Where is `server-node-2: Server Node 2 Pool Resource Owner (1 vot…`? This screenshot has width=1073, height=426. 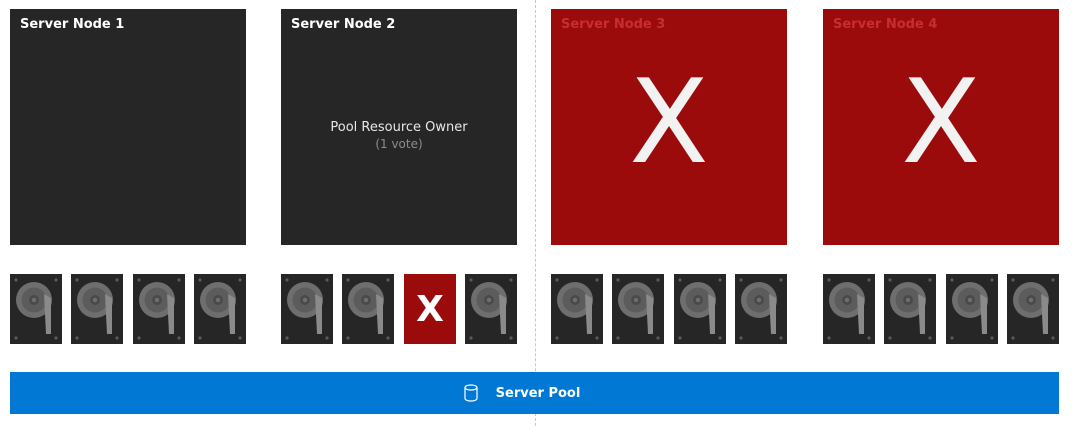 server-node-2: Server Node 2 Pool Resource Owner (1 vot… is located at coordinates (399, 127).